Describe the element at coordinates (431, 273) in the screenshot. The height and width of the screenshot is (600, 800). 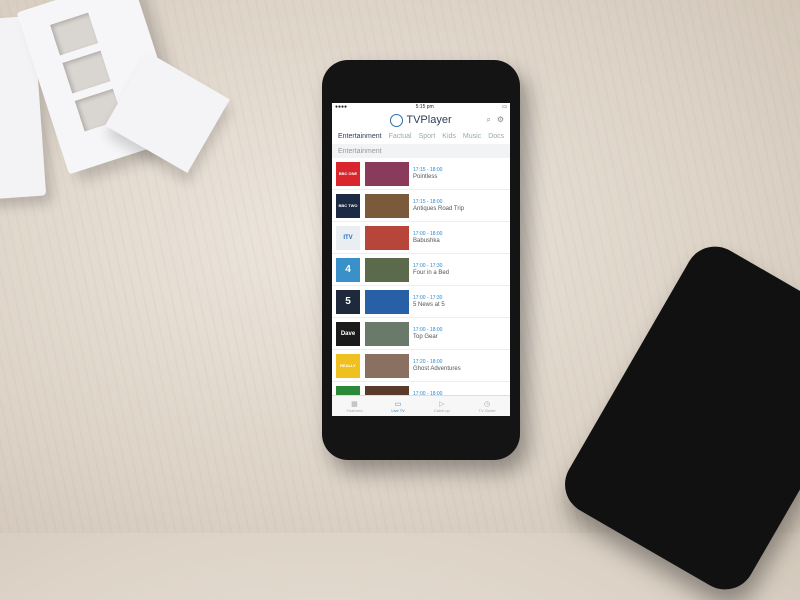
I see `programme-title: Four in a Bed` at that location.